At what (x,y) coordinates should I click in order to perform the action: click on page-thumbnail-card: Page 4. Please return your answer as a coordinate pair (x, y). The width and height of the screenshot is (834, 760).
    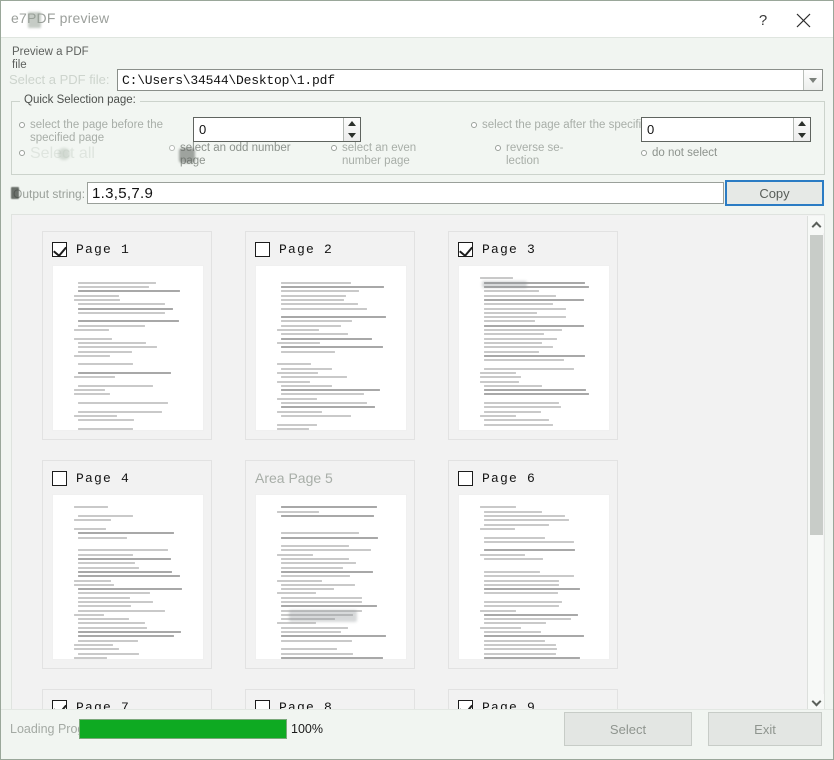
    Looking at the image, I should click on (127, 564).